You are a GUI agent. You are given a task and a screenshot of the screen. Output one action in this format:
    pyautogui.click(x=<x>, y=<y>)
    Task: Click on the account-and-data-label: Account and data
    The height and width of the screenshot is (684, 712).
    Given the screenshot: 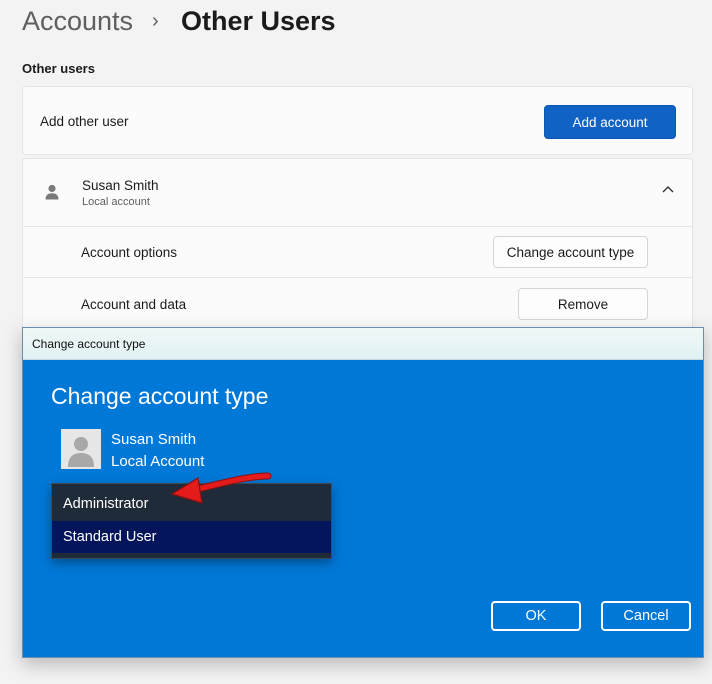 What is the action you would take?
    pyautogui.click(x=134, y=304)
    